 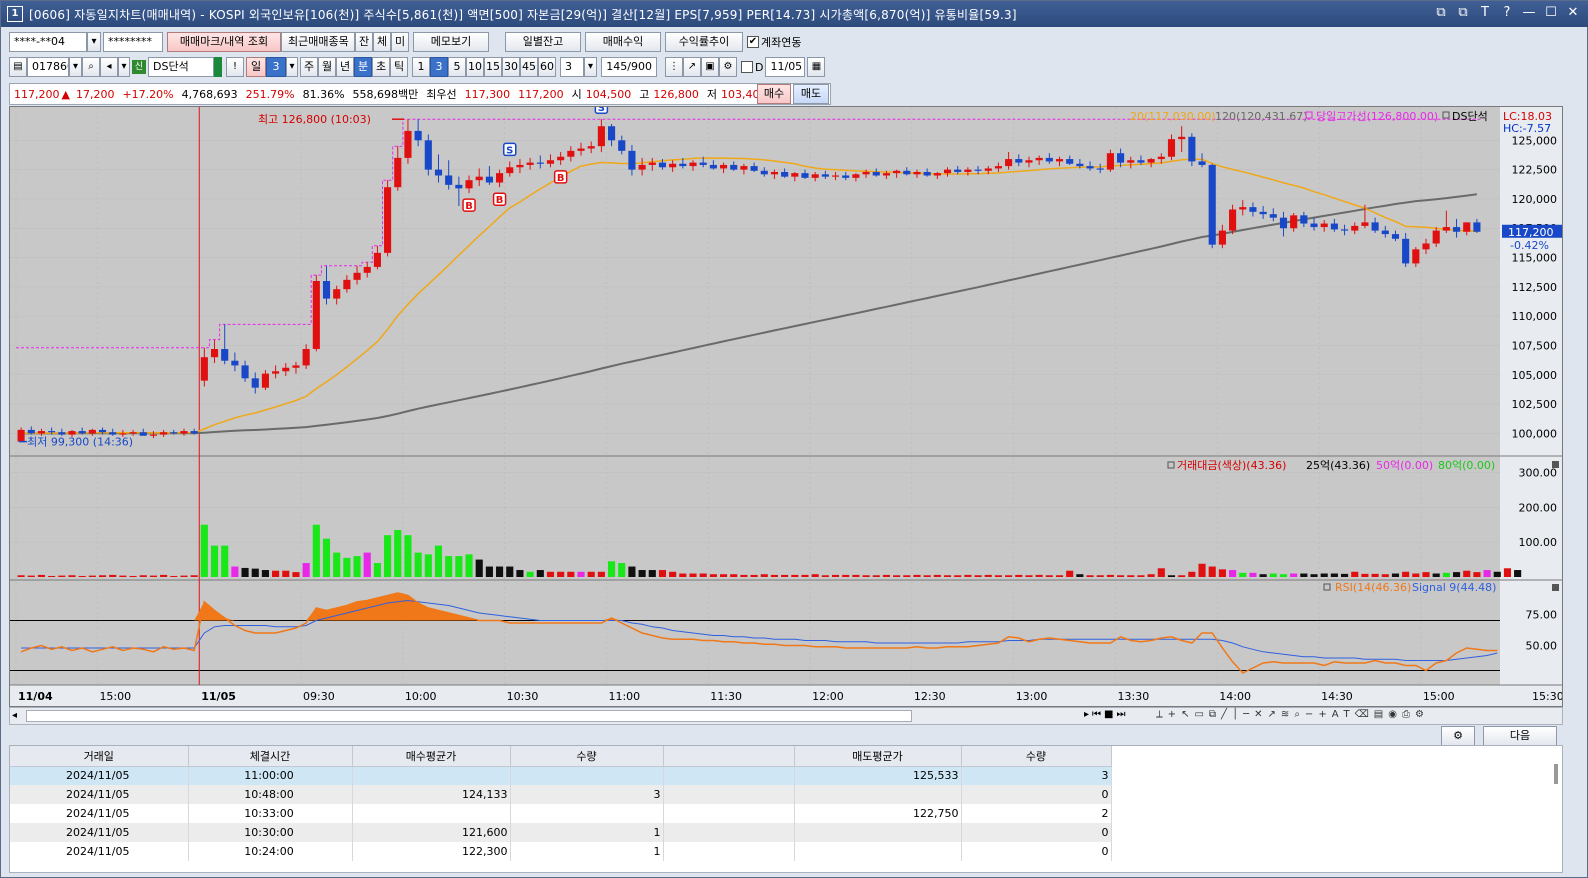 What do you see at coordinates (1297, 714) in the screenshot?
I see `zoom-icon: ⌕` at bounding box center [1297, 714].